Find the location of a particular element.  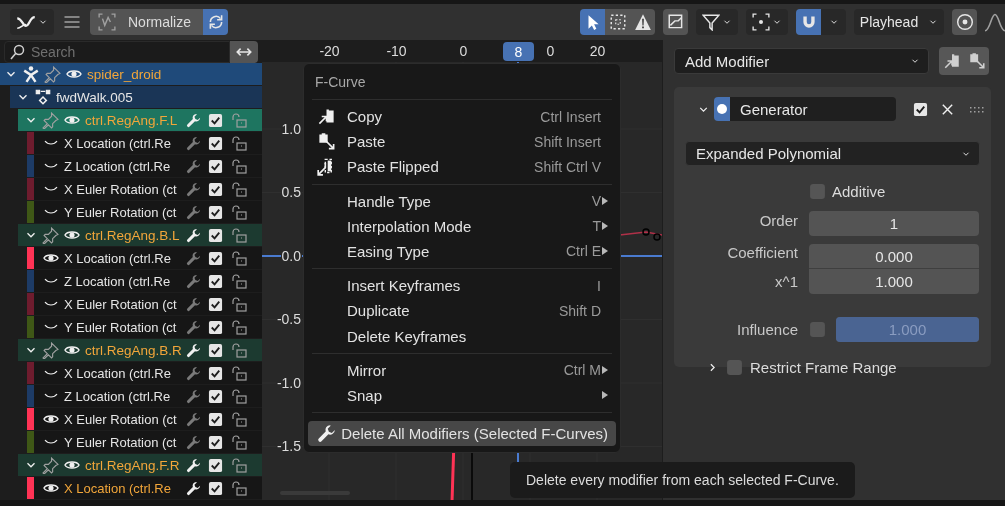

object-channel-row: spider_droid is located at coordinates (131, 74).